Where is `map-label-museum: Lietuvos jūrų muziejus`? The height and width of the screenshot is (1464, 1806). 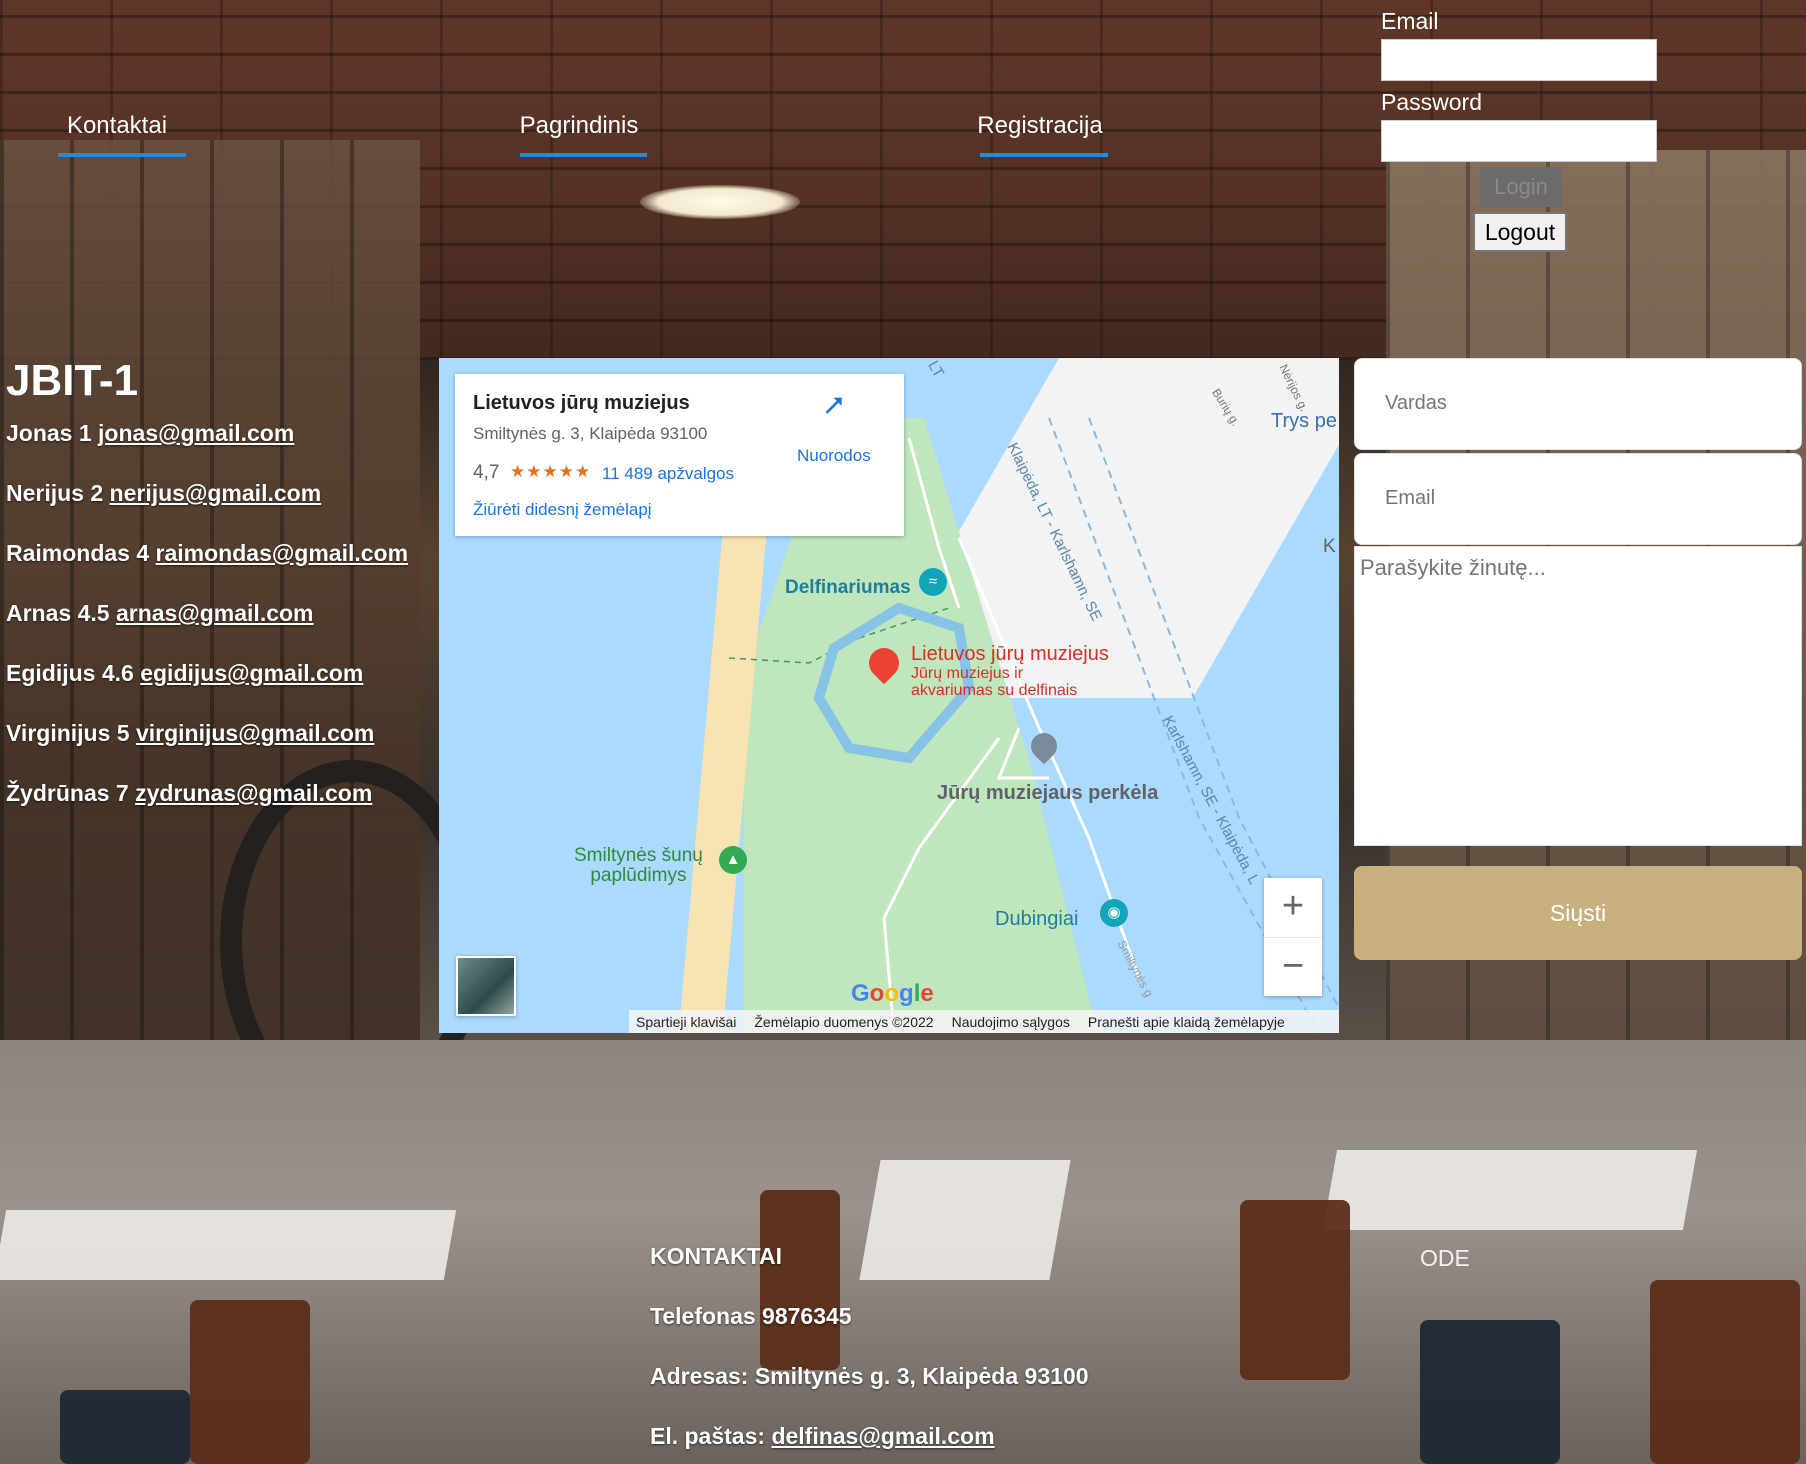
map-label-museum: Lietuvos jūrų muziejus is located at coordinates (1010, 654).